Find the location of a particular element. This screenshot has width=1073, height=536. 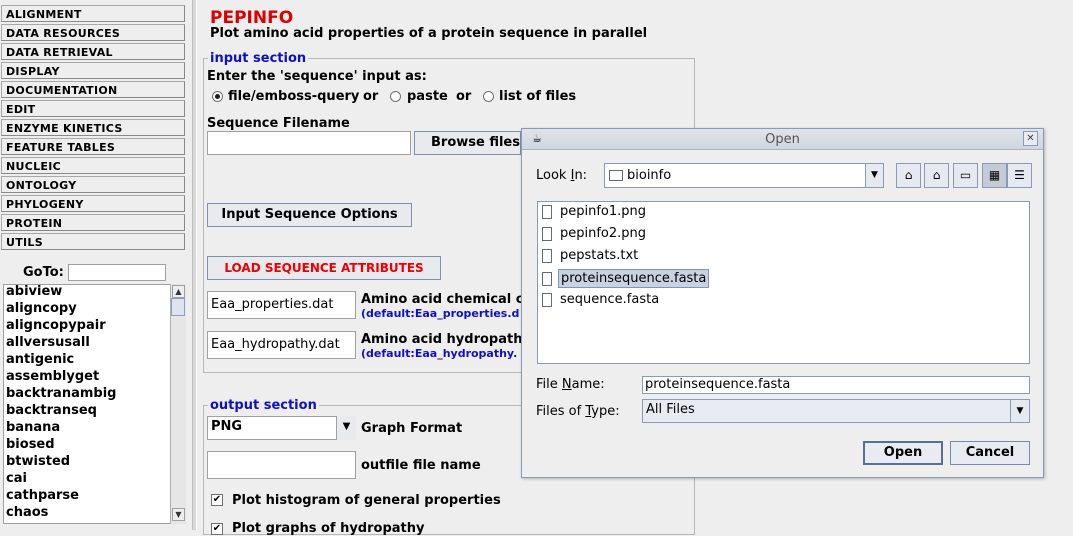

input-mode-prompt: Enter the 'sequence' input as: is located at coordinates (317, 76).